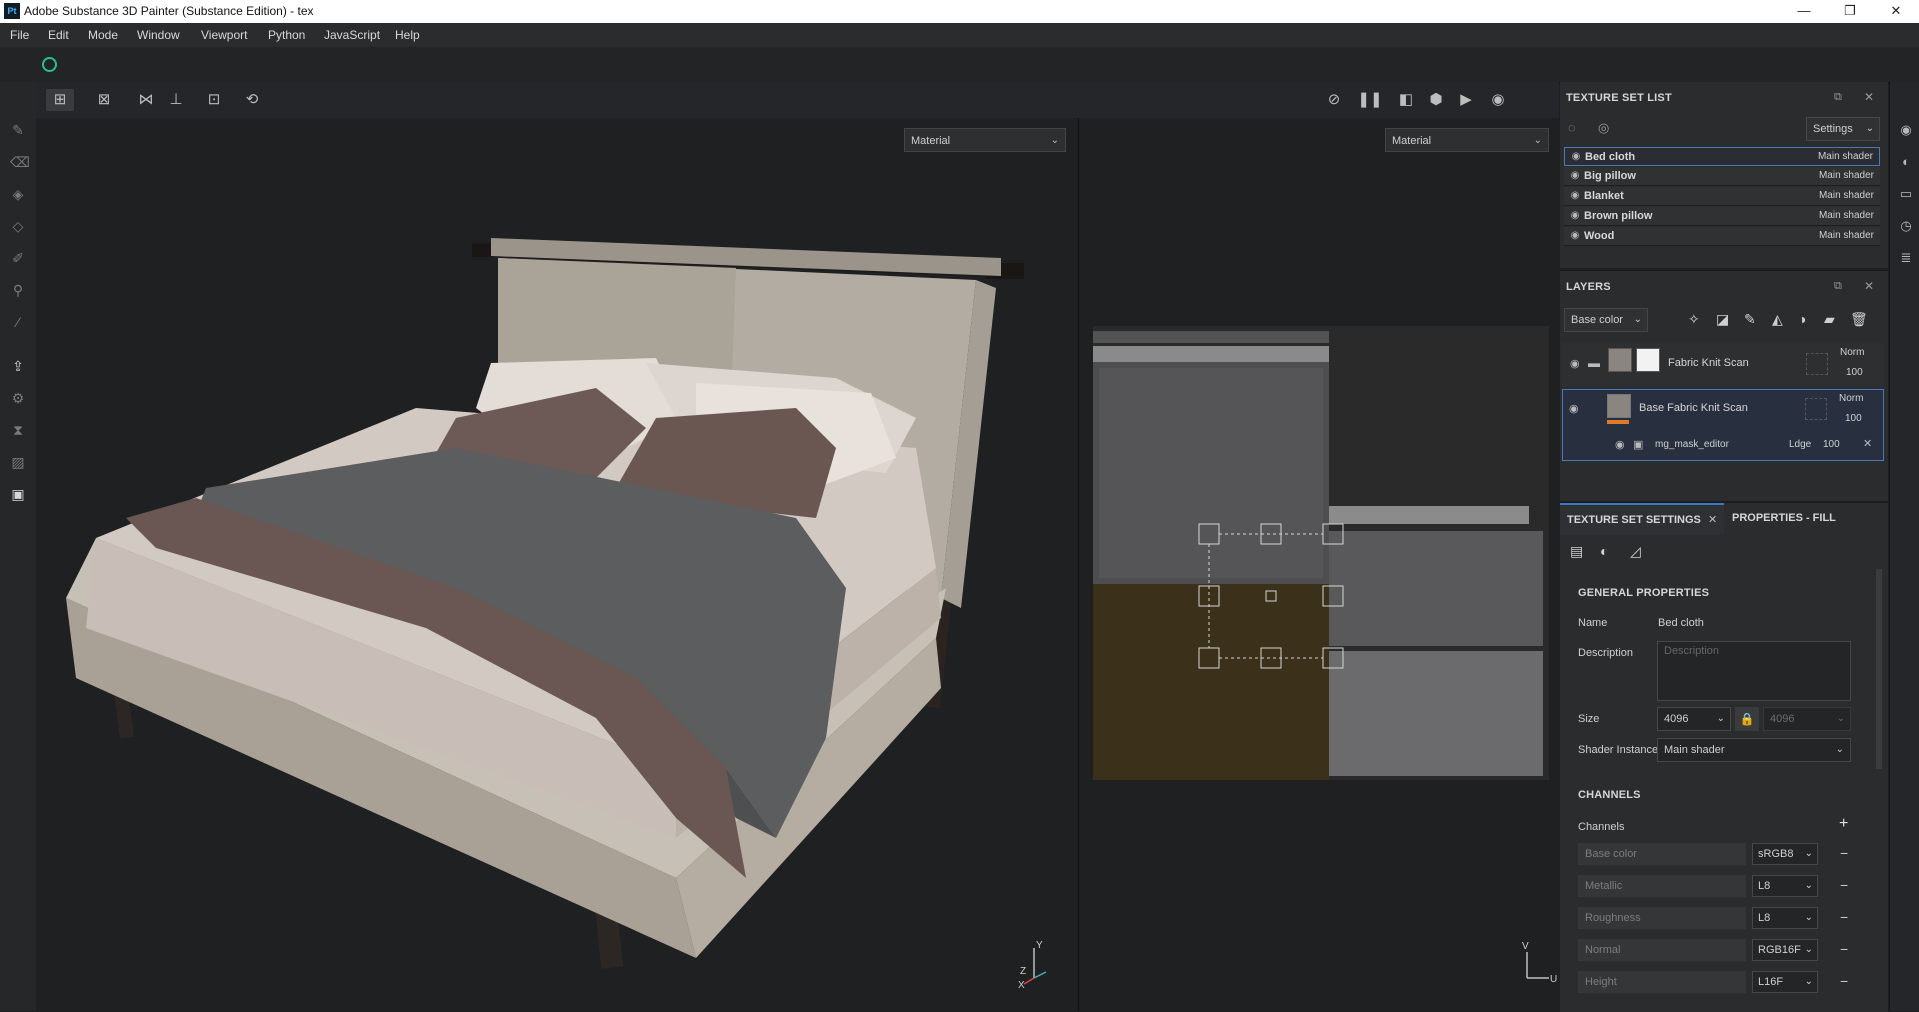 The height and width of the screenshot is (1012, 1919). Describe the element at coordinates (1694, 719) in the screenshot. I see `size-select: 4096 ⌄` at that location.